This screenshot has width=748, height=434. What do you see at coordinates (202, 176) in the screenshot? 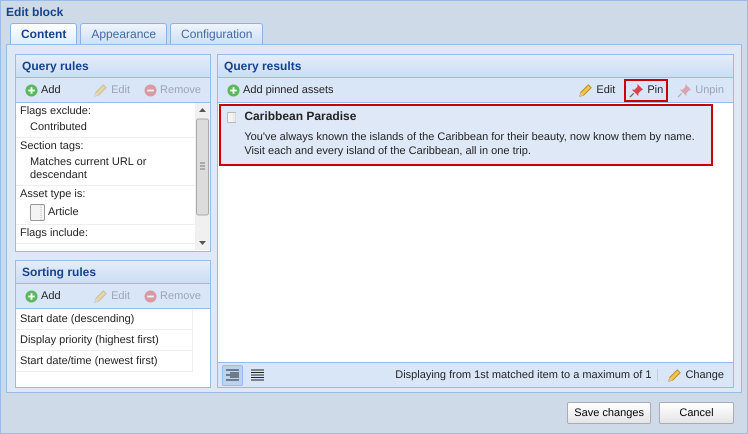
I see `scrollbar` at bounding box center [202, 176].